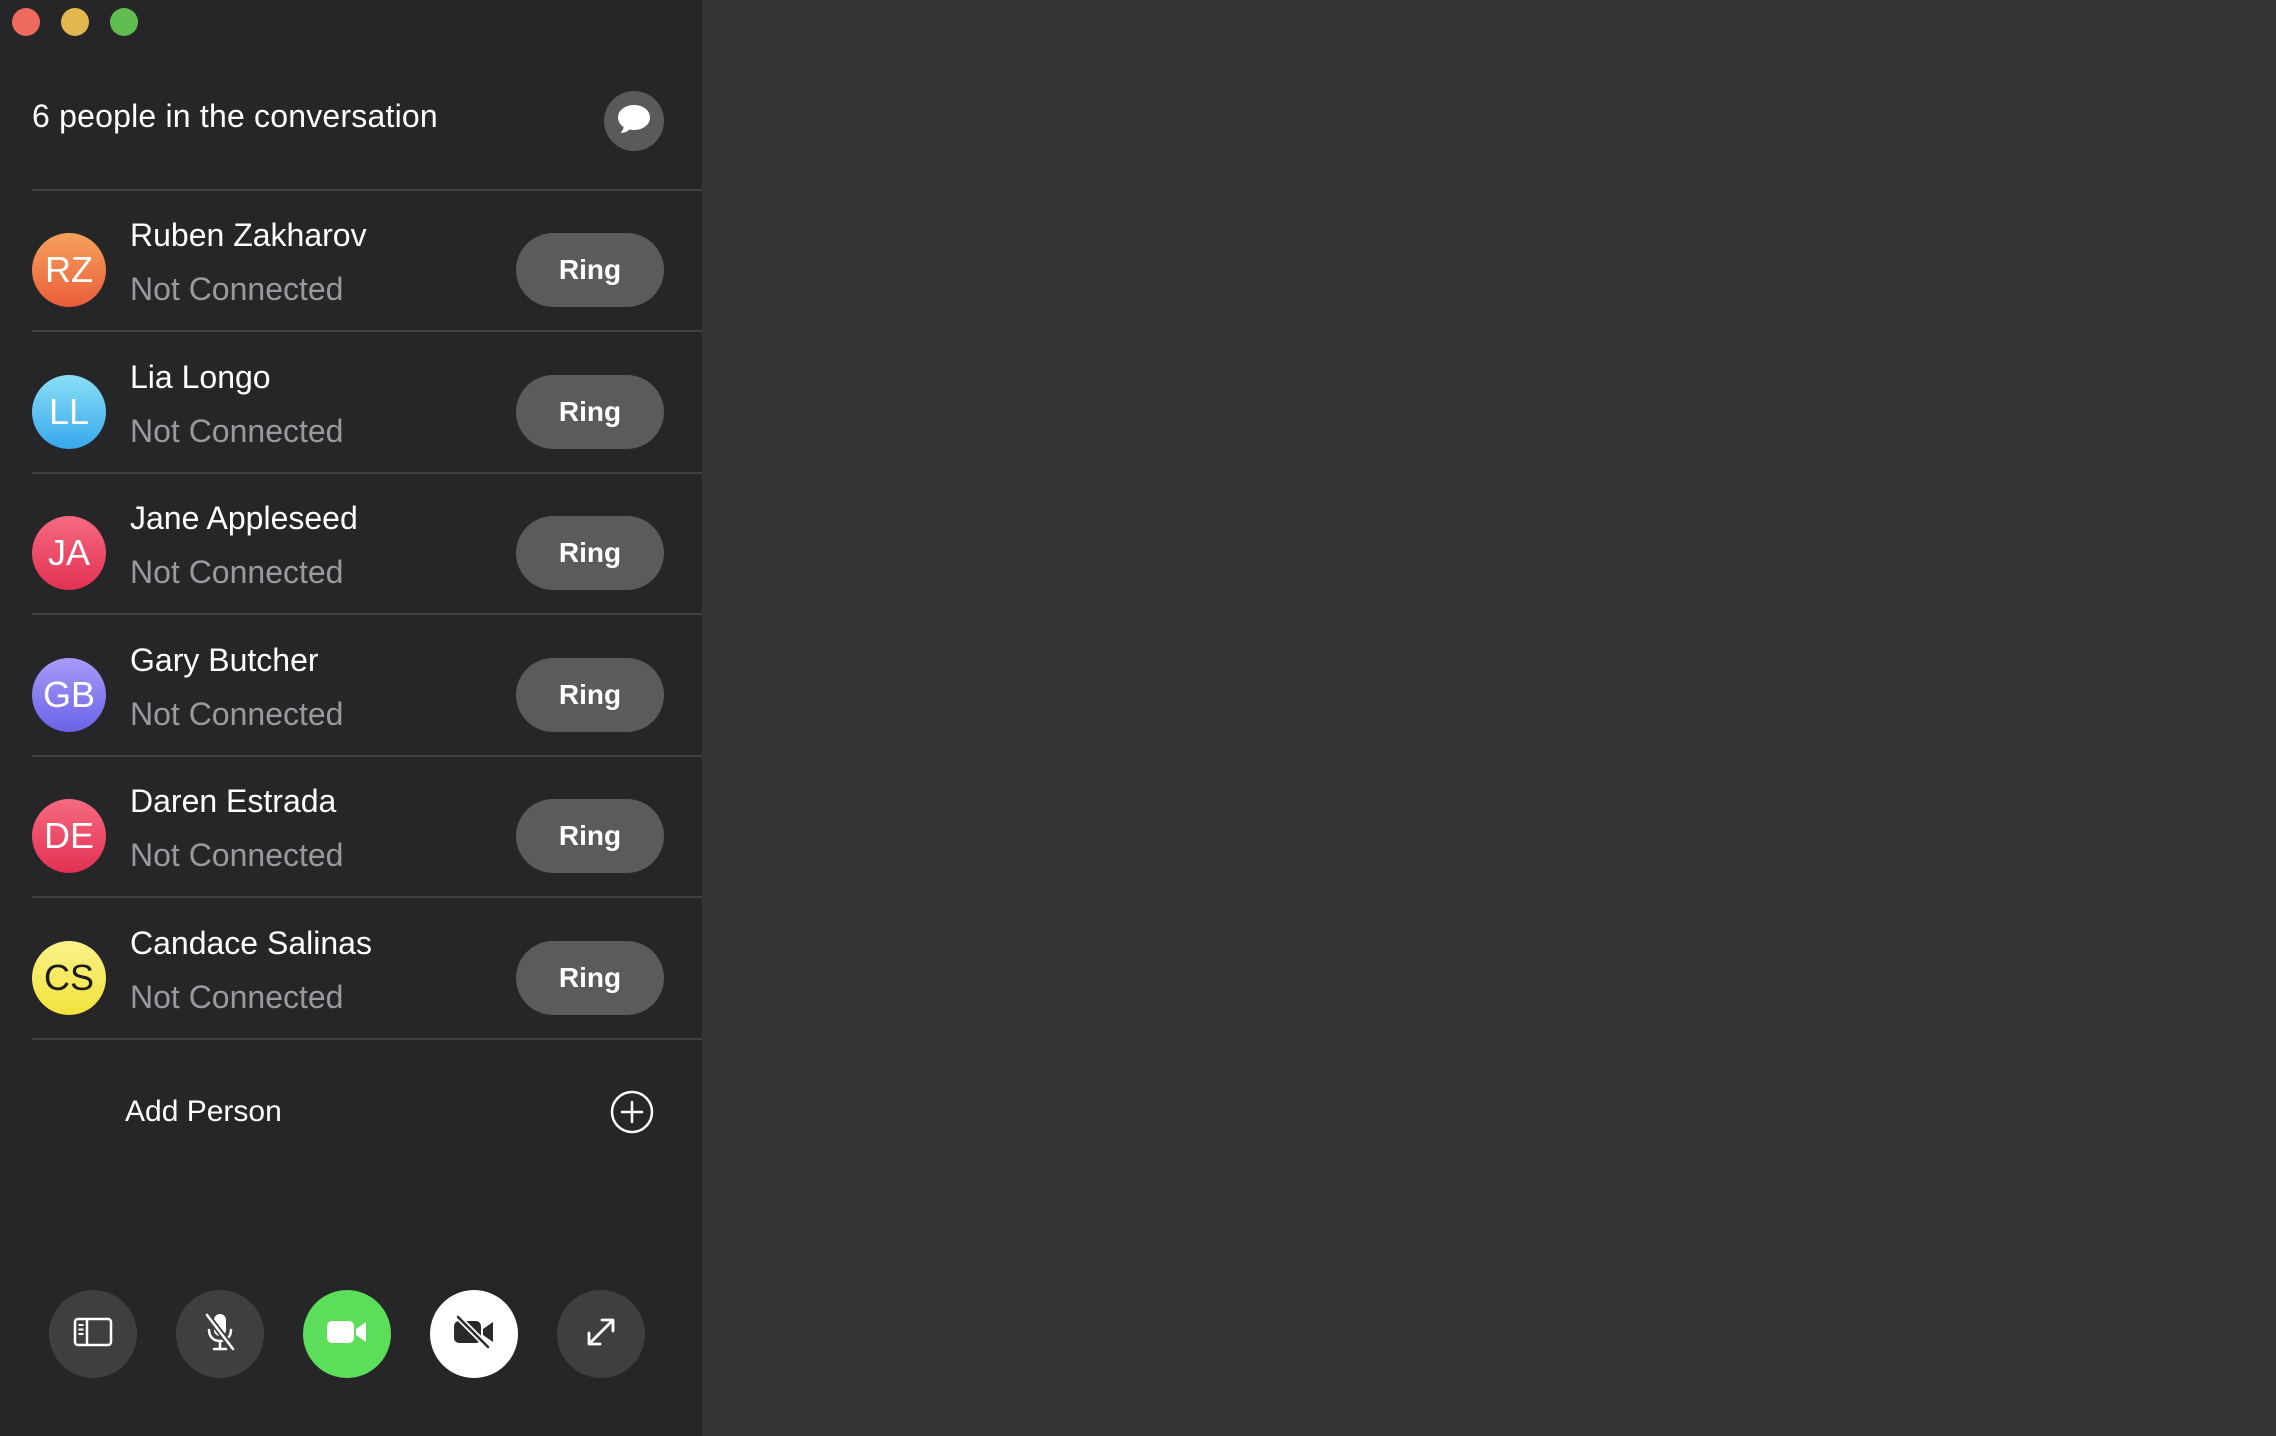 This screenshot has width=2276, height=1436. What do you see at coordinates (367, 544) in the screenshot?
I see `participant-row: JA Jane Appleseed Not Connected Ring` at bounding box center [367, 544].